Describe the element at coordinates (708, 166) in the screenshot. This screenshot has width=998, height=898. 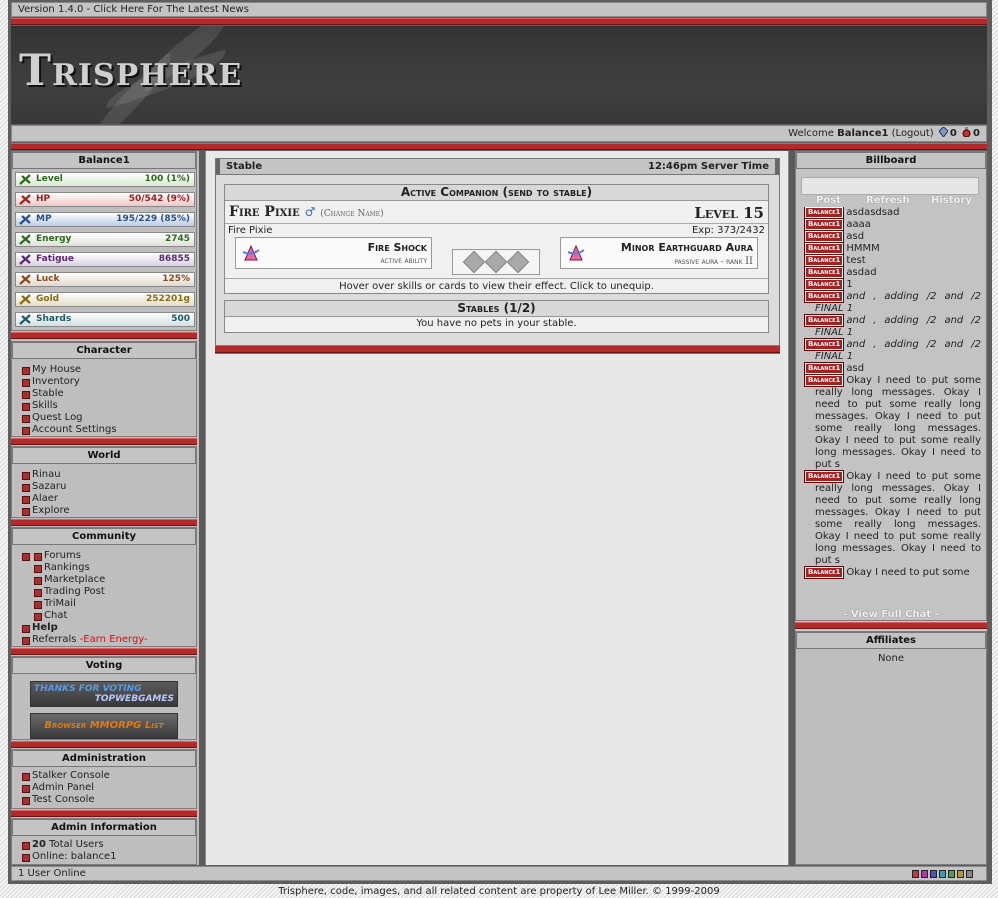
I see `server-time: 12:46pm Server Time` at that location.